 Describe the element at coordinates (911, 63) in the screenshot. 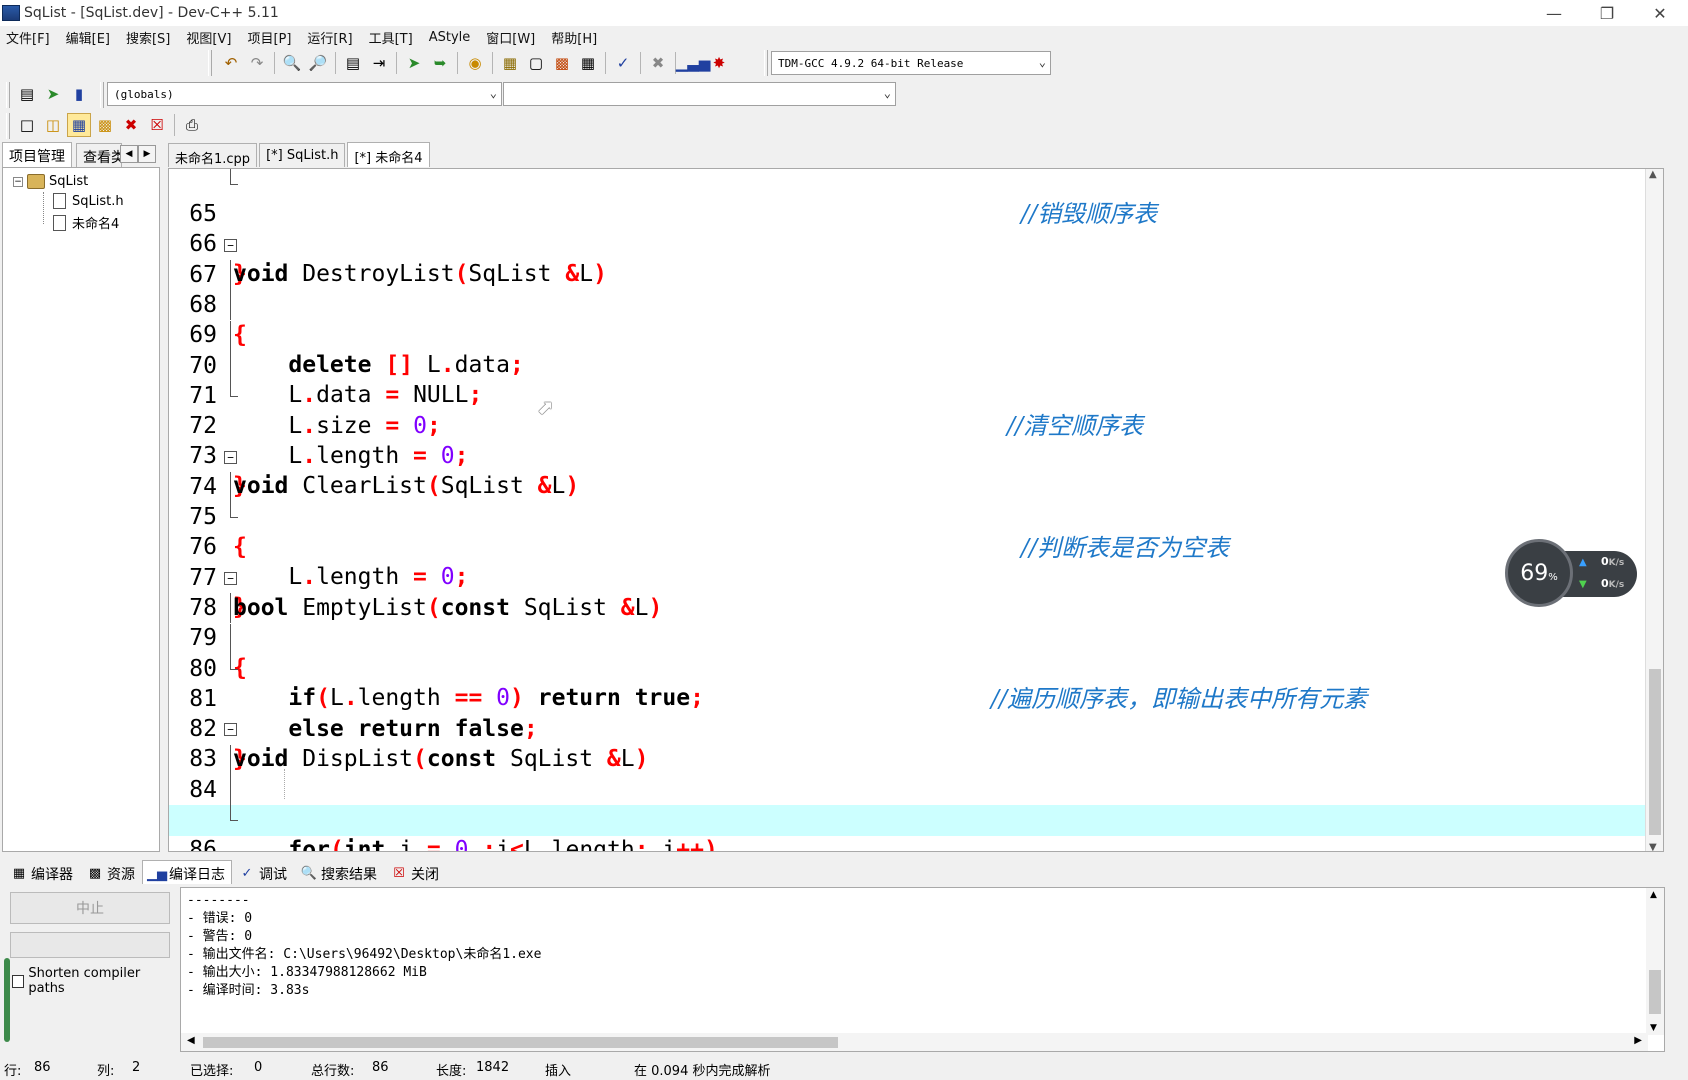

I see `compiler-select: TDM-GCC 4.9.2 64-bit Release ⌄` at that location.